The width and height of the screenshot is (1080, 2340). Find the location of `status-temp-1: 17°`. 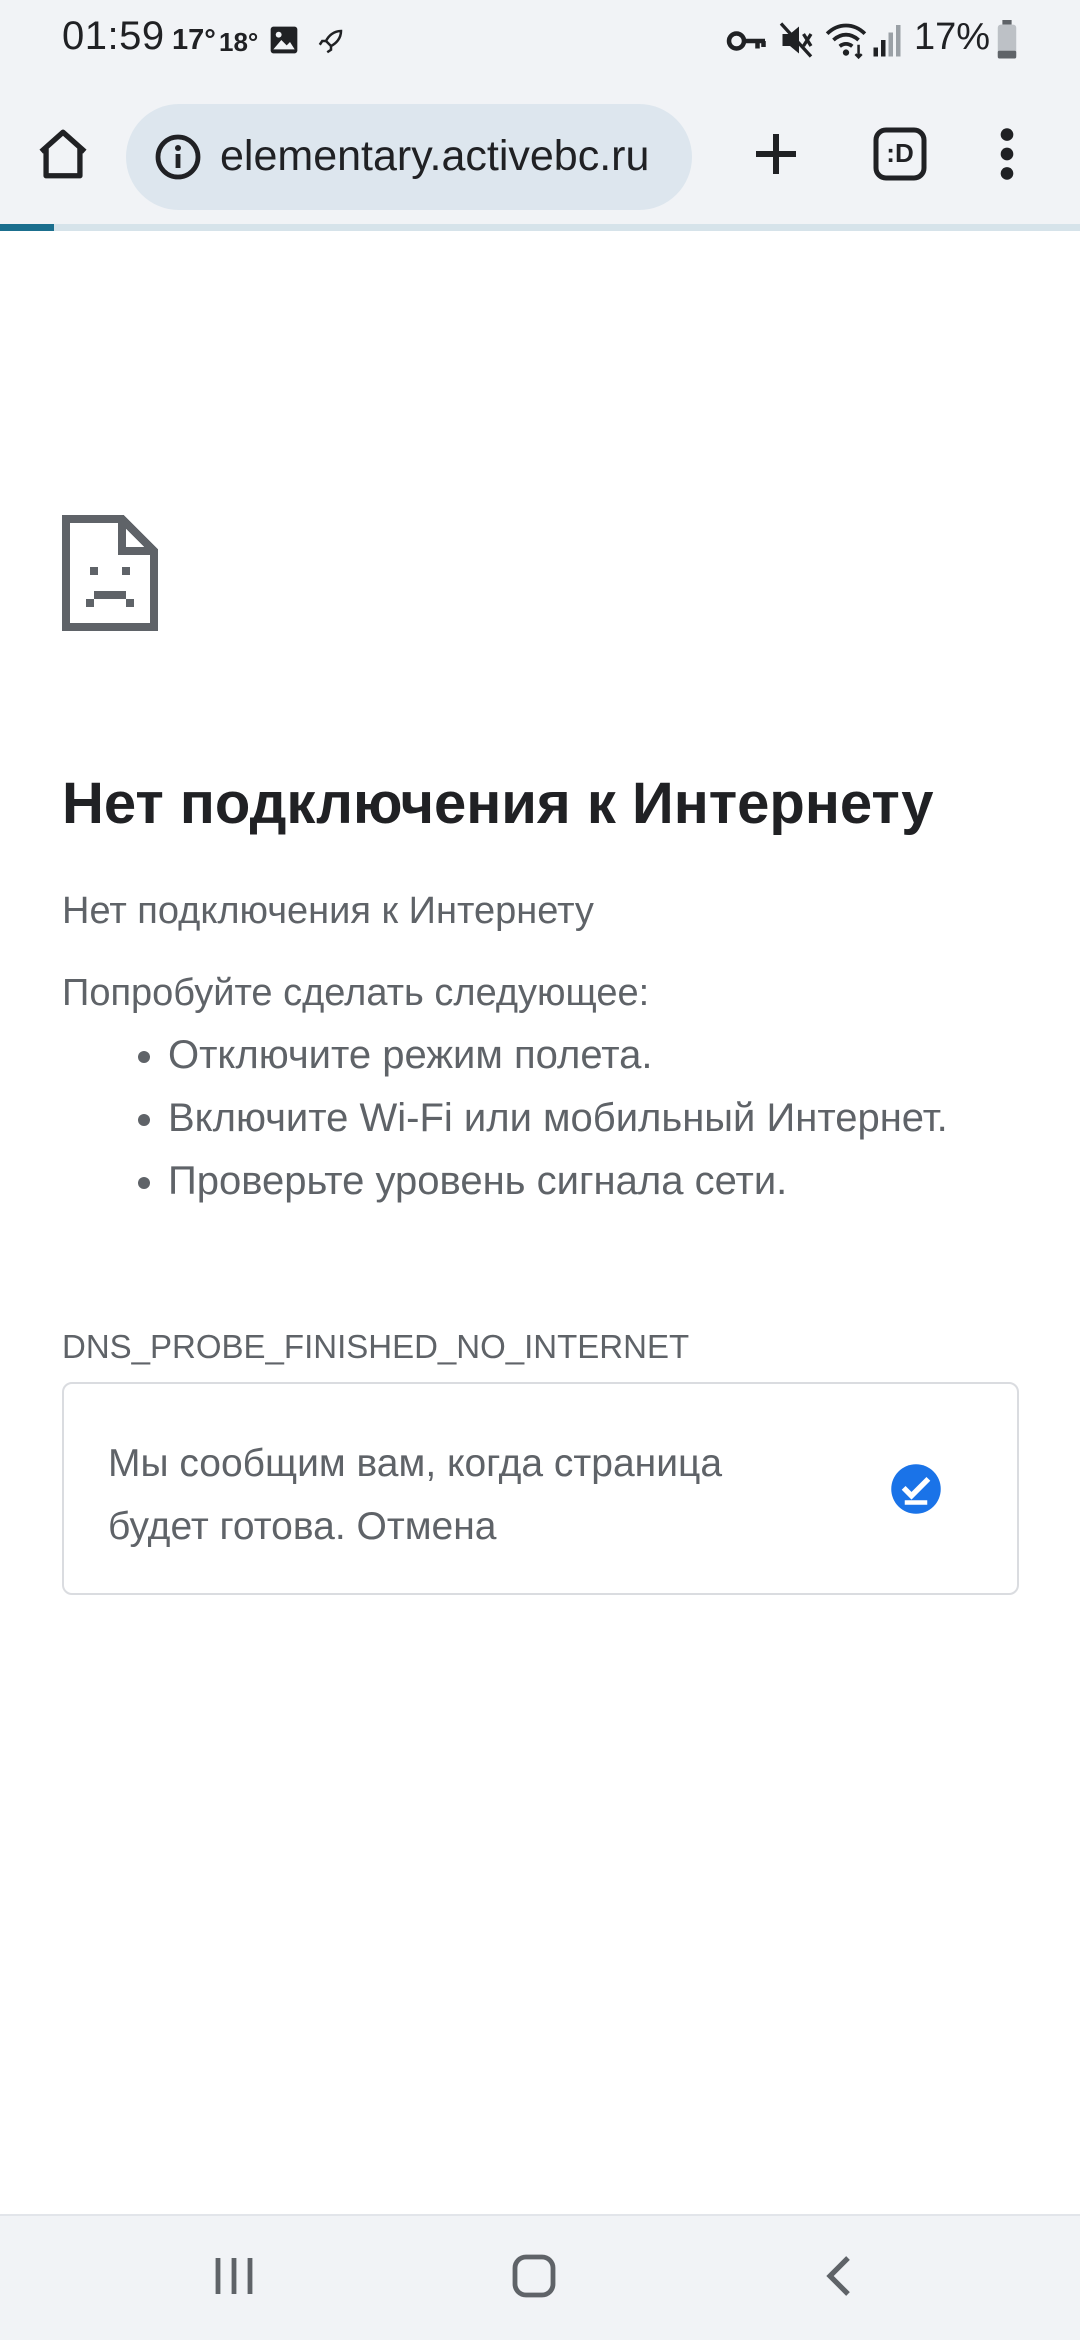

status-temp-1: 17° is located at coordinates (194, 40).